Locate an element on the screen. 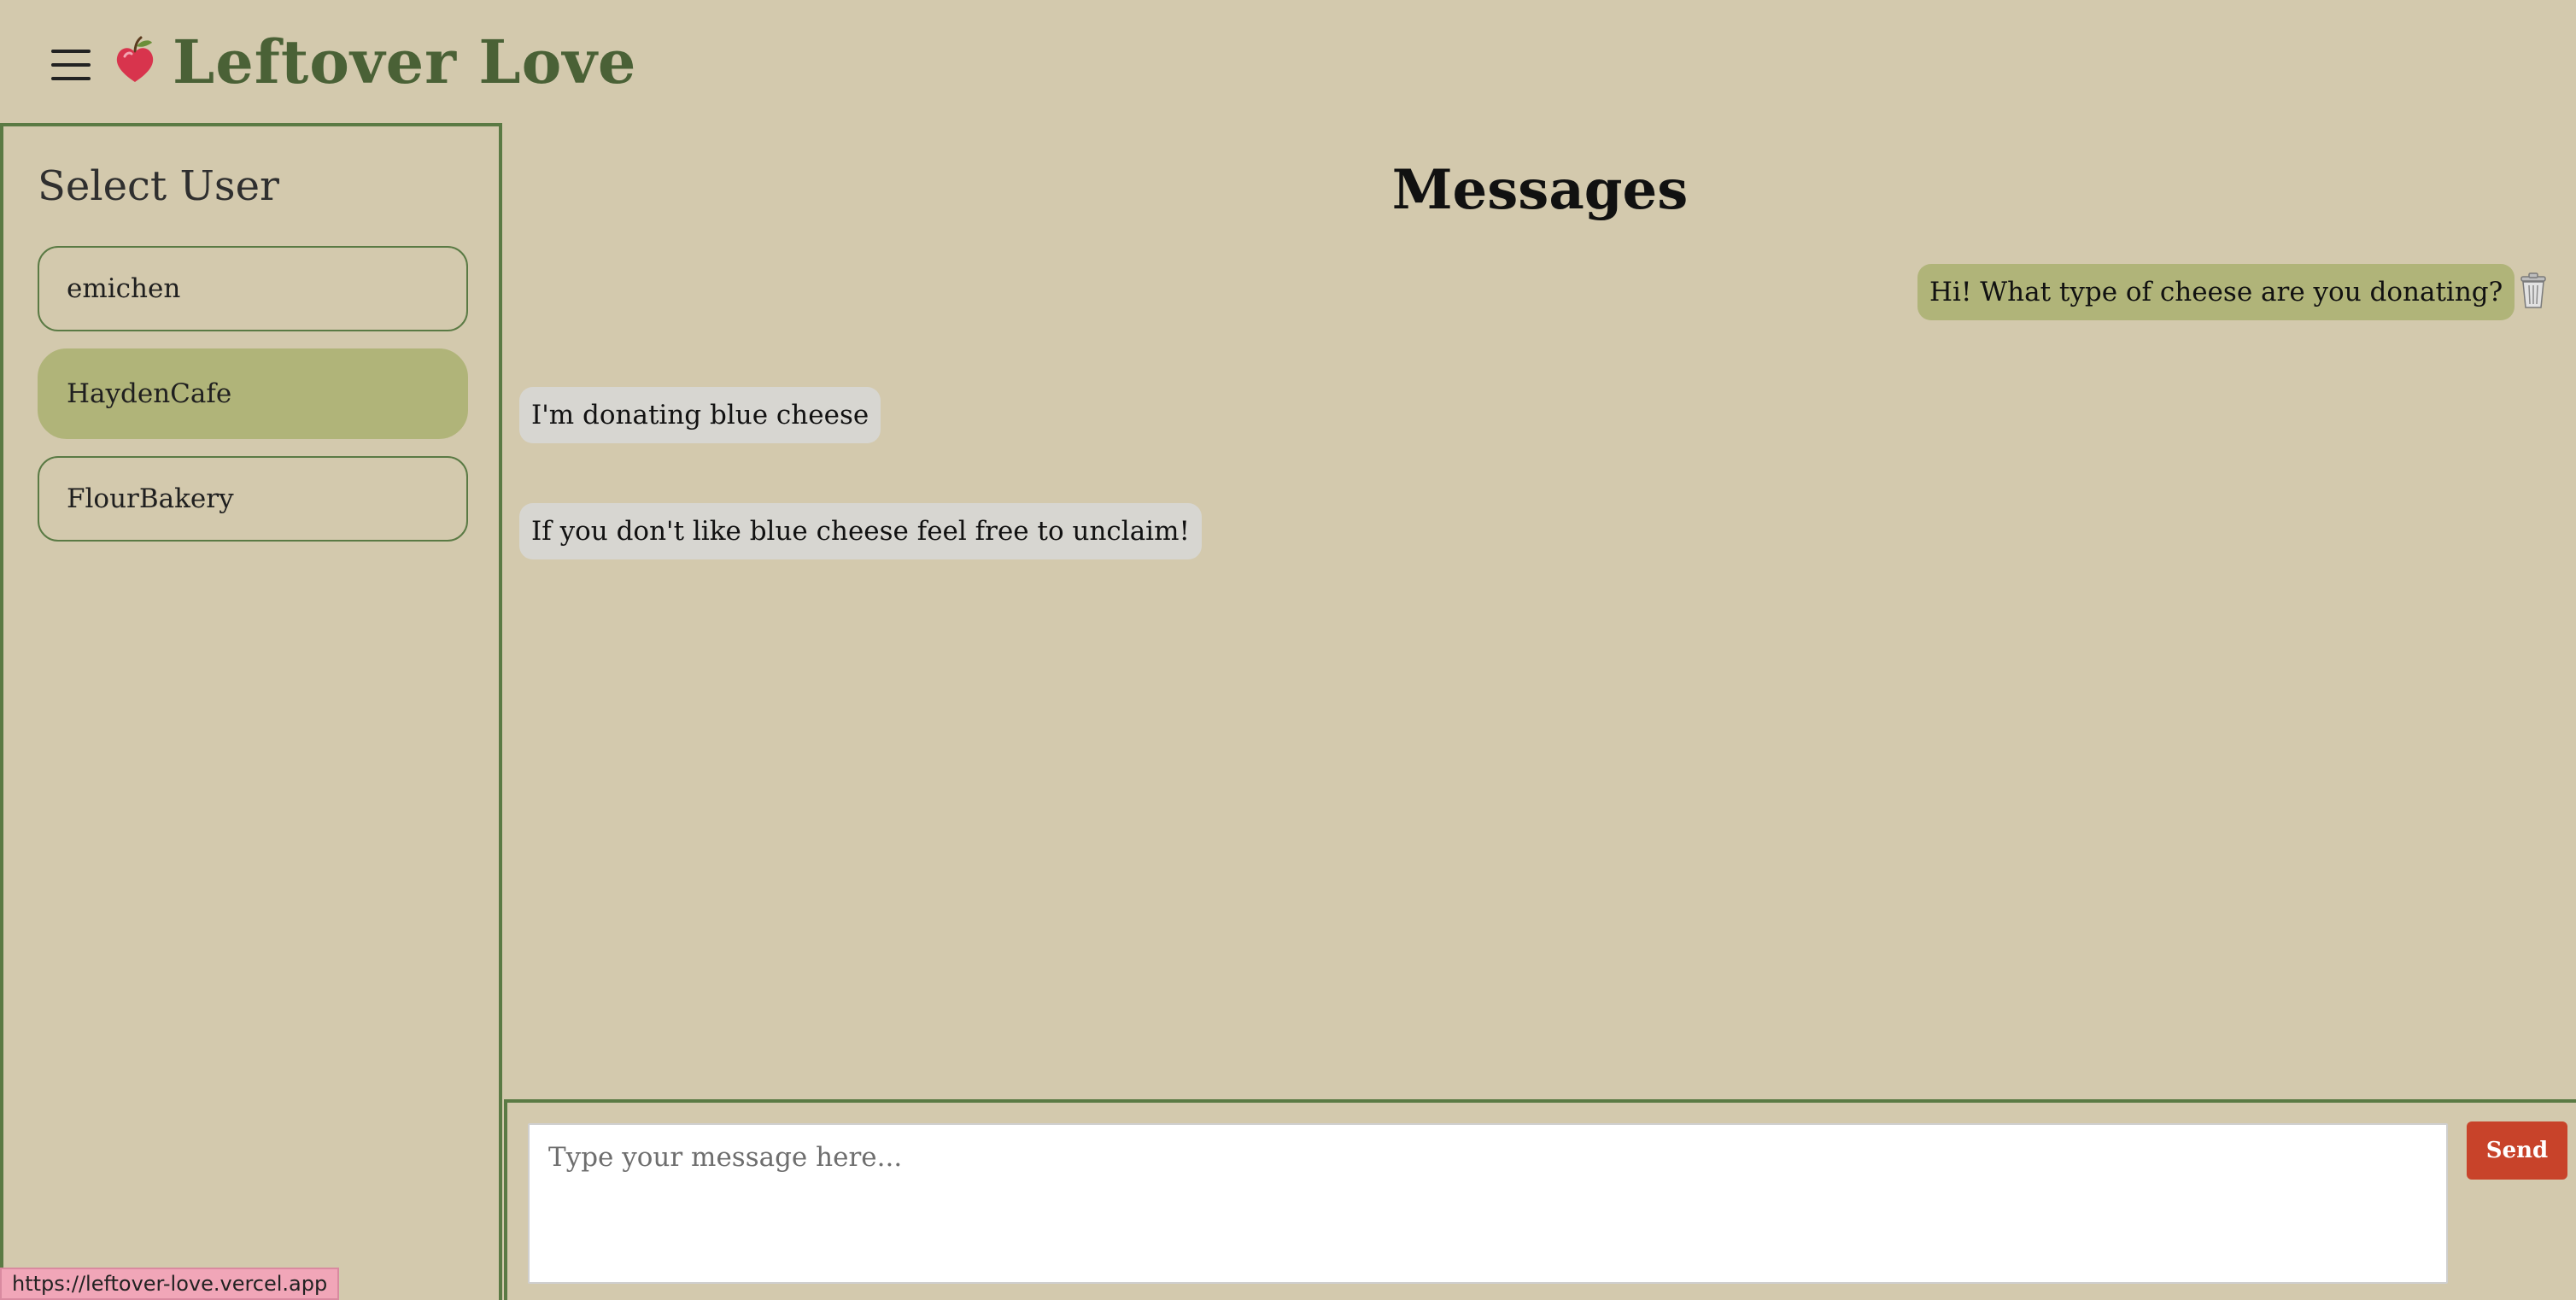 Image resolution: width=2576 pixels, height=1300 pixels. apple-heart-icon is located at coordinates (135, 59).